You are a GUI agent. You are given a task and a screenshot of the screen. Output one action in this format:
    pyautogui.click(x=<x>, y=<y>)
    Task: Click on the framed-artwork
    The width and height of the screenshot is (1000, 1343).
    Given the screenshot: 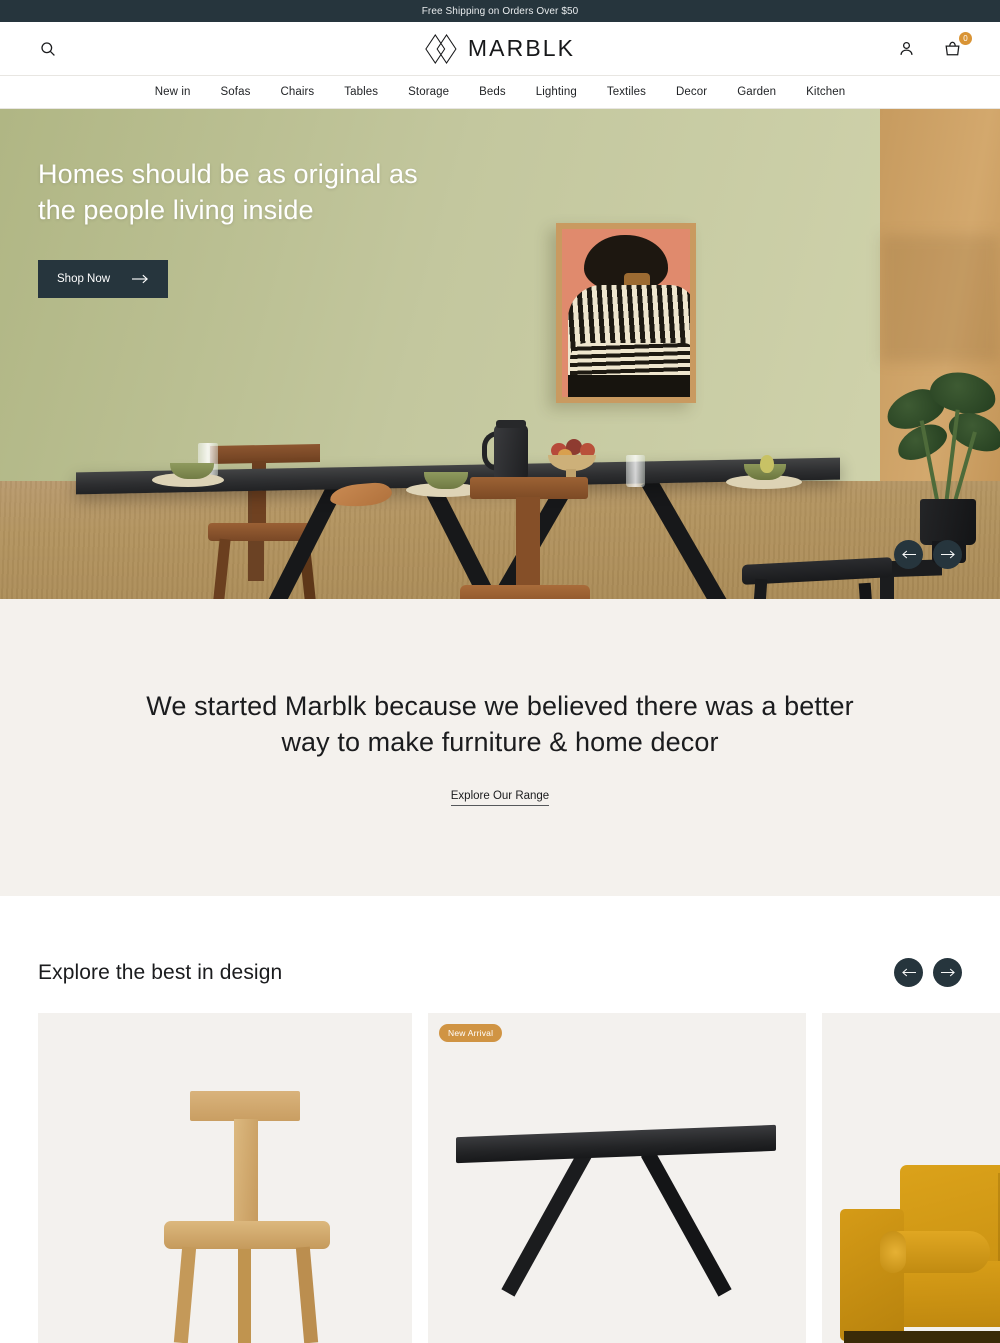 What is the action you would take?
    pyautogui.click(x=626, y=313)
    